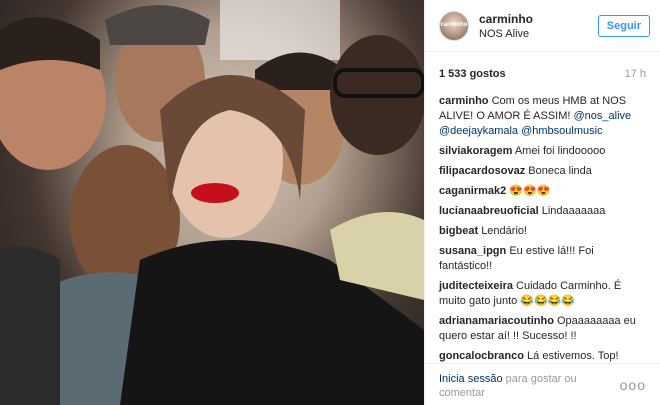 Image resolution: width=660 pixels, height=405 pixels. I want to click on mention-nos-alive: @nos_alive, so click(603, 116).